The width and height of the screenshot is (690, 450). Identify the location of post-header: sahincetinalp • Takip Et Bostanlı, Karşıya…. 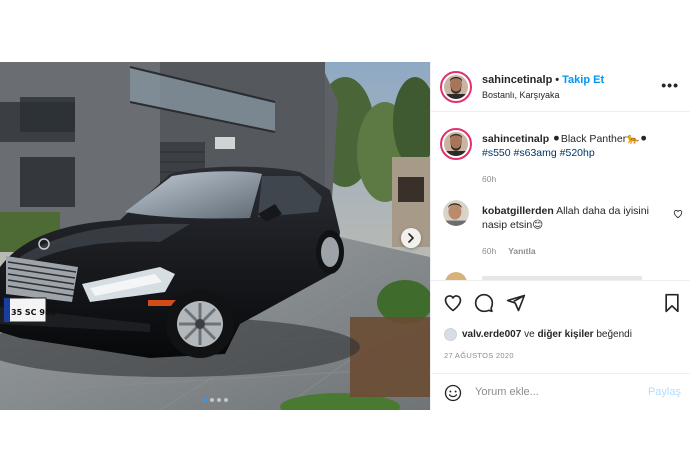
(560, 87).